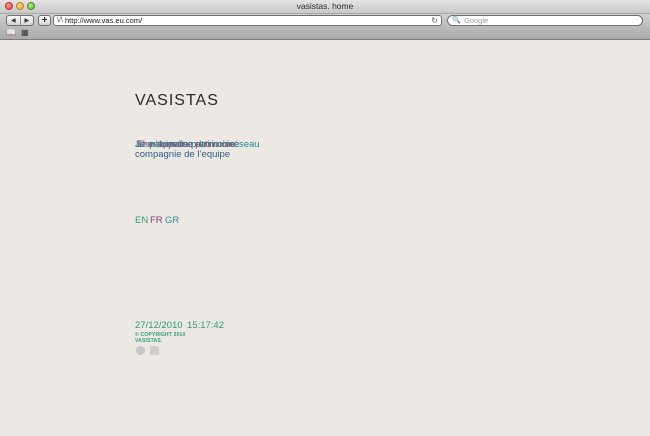 This screenshot has width=650, height=436. I want to click on url-input, so click(235, 20).